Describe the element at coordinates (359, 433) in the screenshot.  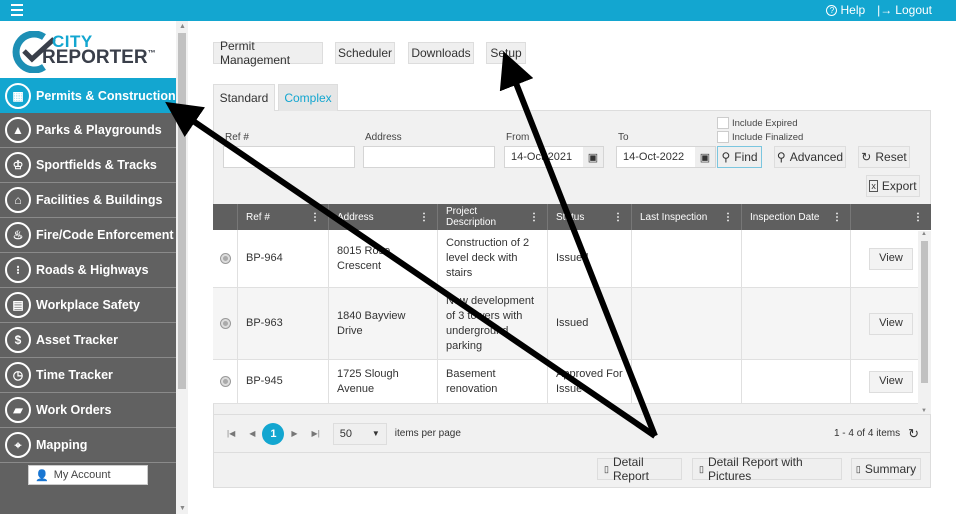
I see `page-size-select: 50 ▼` at that location.